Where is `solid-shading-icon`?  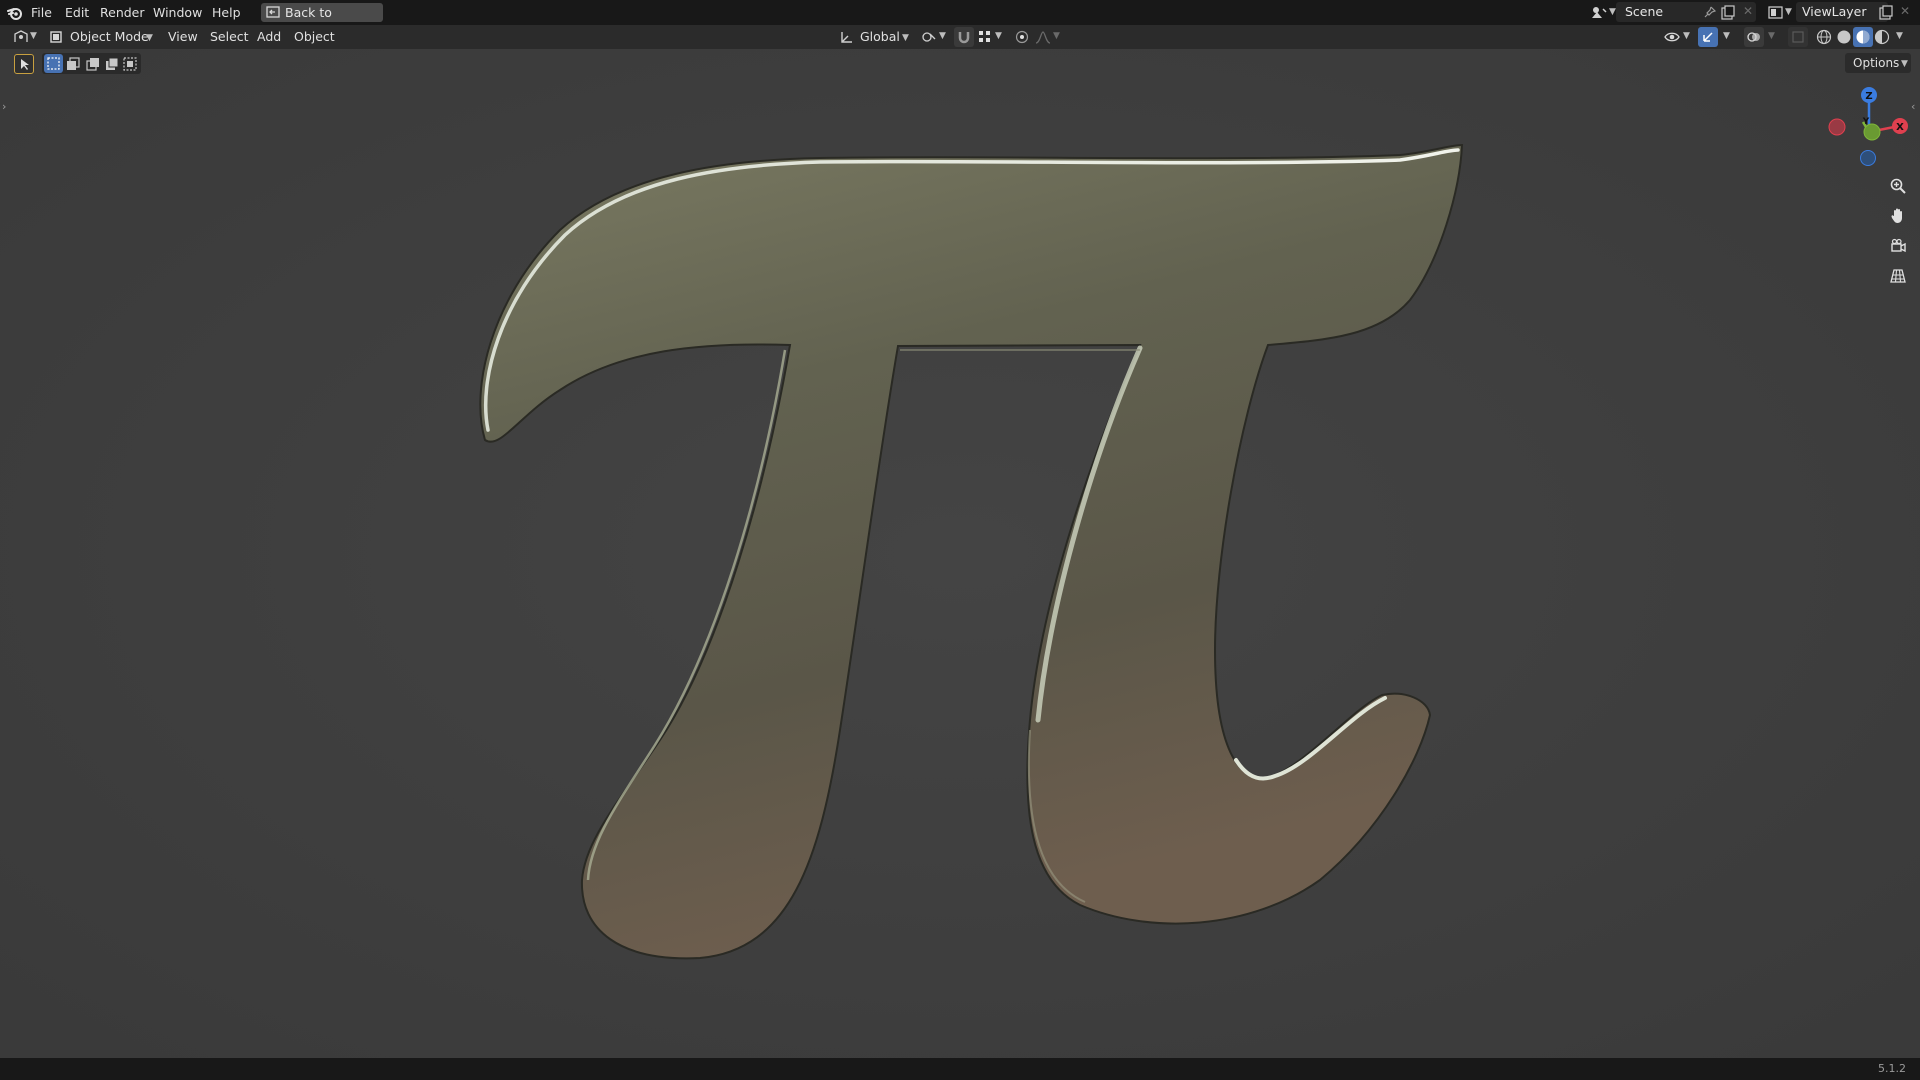
solid-shading-icon is located at coordinates (1844, 37).